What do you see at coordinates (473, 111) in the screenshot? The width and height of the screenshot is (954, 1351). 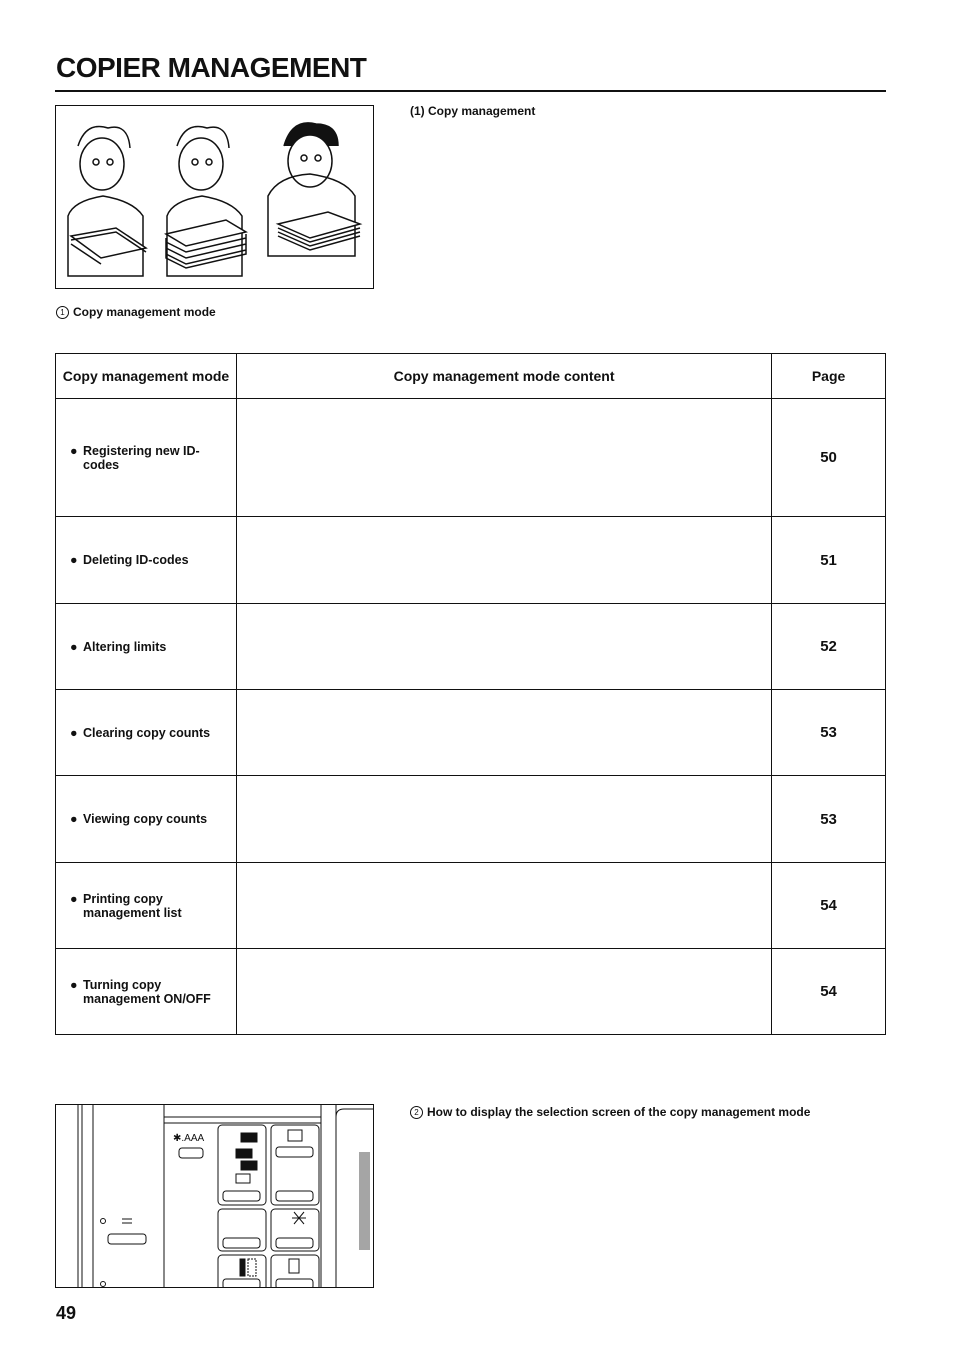 I see `section-heading: (1) Copy management` at bounding box center [473, 111].